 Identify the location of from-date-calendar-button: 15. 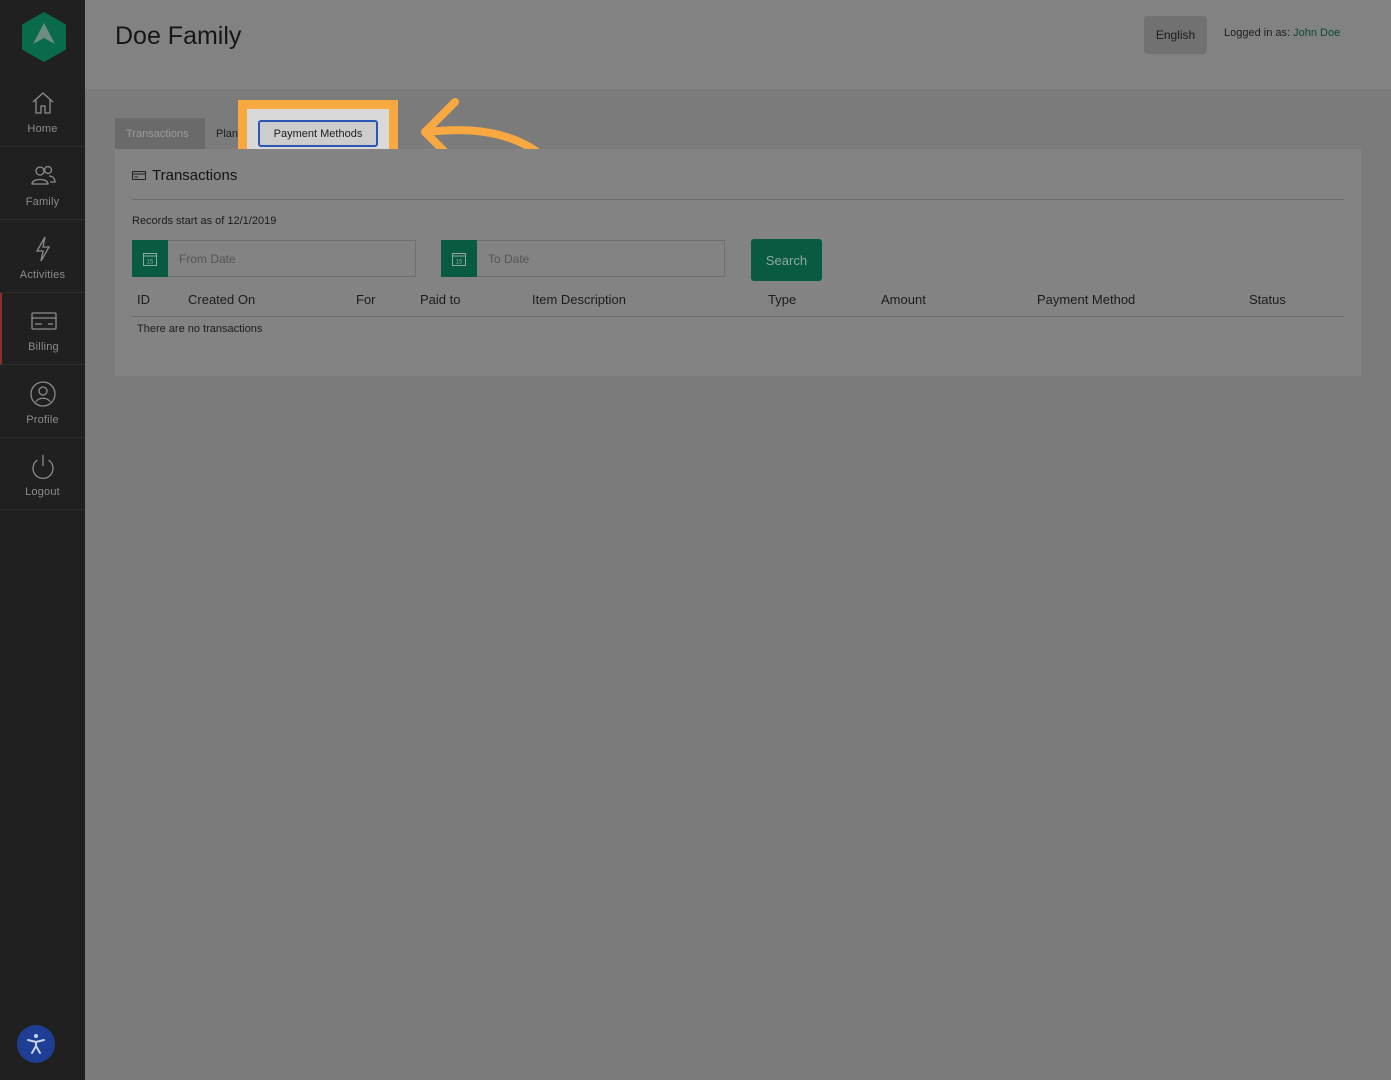
(150, 258).